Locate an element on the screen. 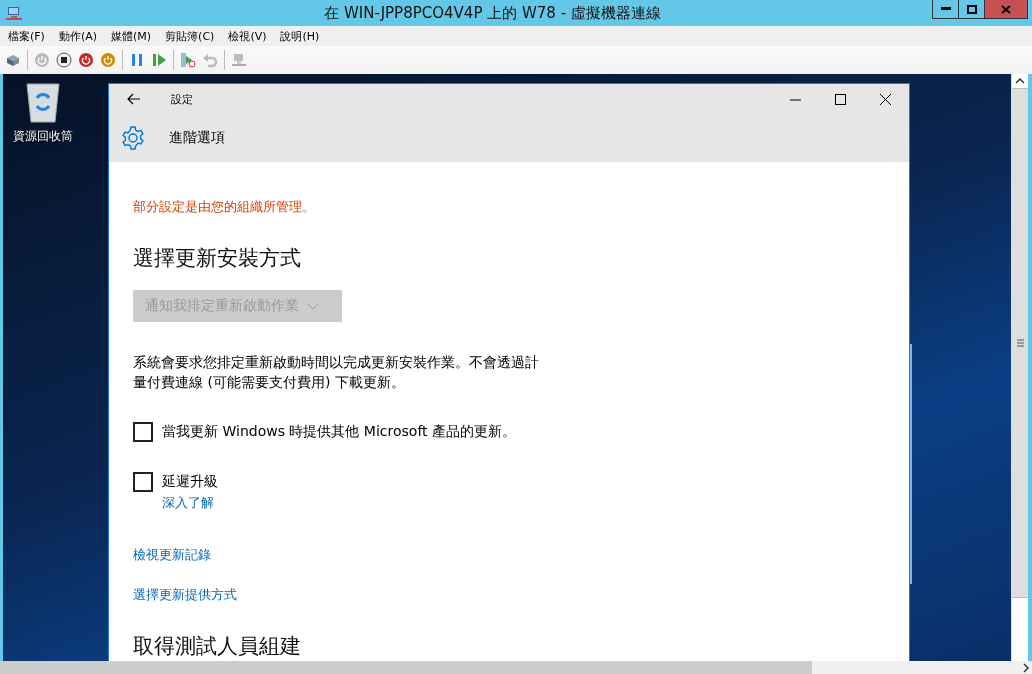  minimize-icon is located at coordinates (945, 9).